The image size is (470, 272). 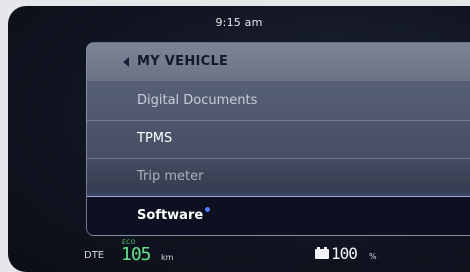 I want to click on menu-item-tpms: TPMS, so click(x=278, y=139).